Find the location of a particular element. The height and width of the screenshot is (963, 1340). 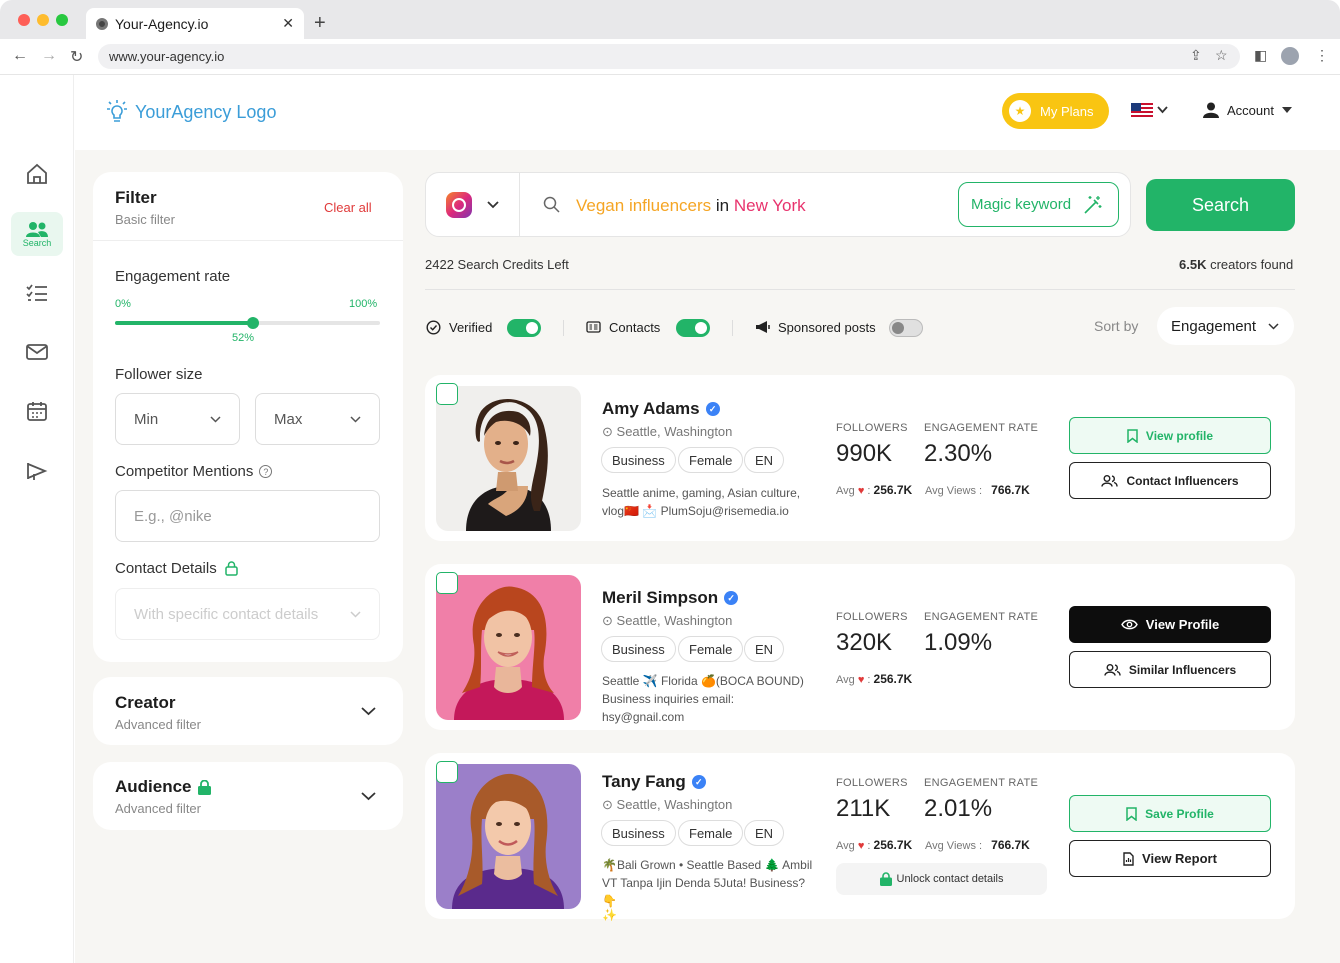

browser-tab: Your-Agency.io ✕ is located at coordinates (195, 23).